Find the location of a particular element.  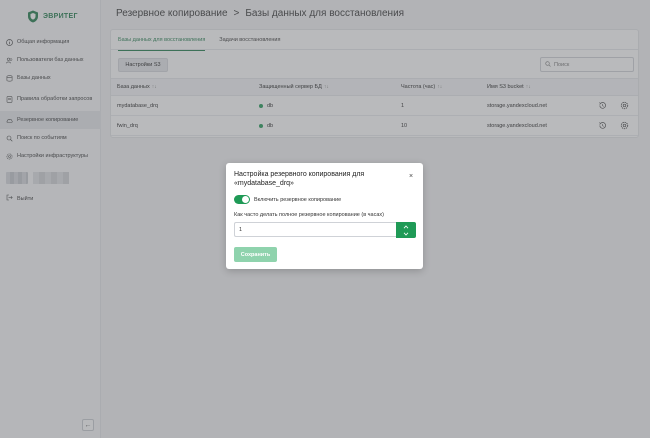

toggle-label: Включить резервное копирование is located at coordinates (298, 199).